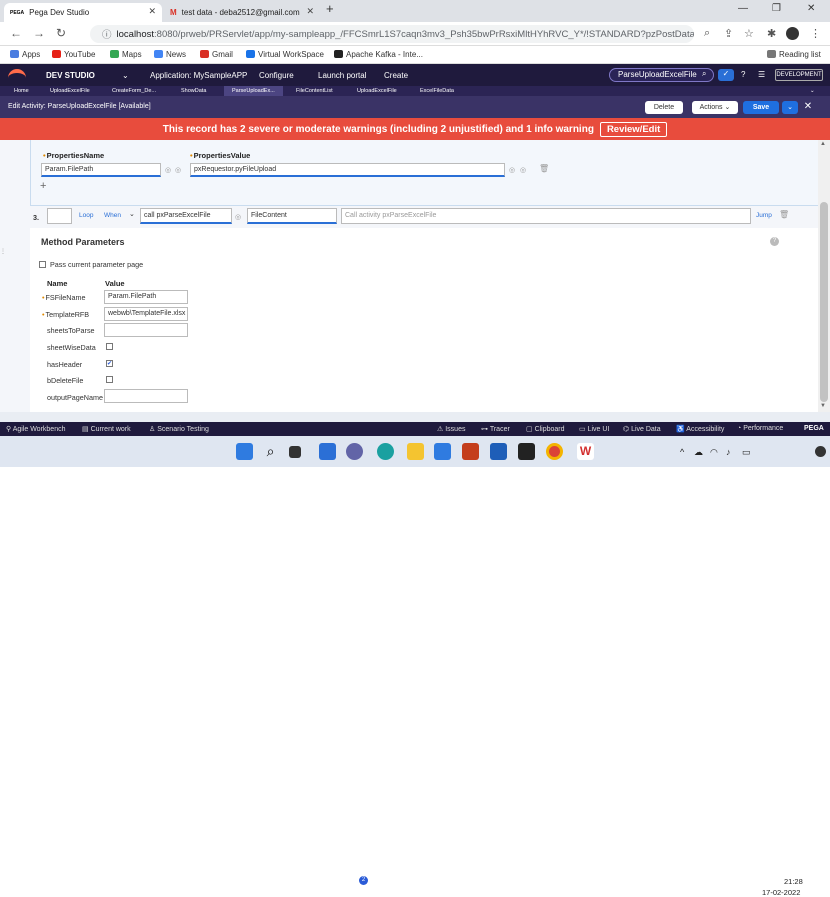 Image resolution: width=830 pixels, height=897 pixels. What do you see at coordinates (385, 451) in the screenshot?
I see `edge-icon` at bounding box center [385, 451].